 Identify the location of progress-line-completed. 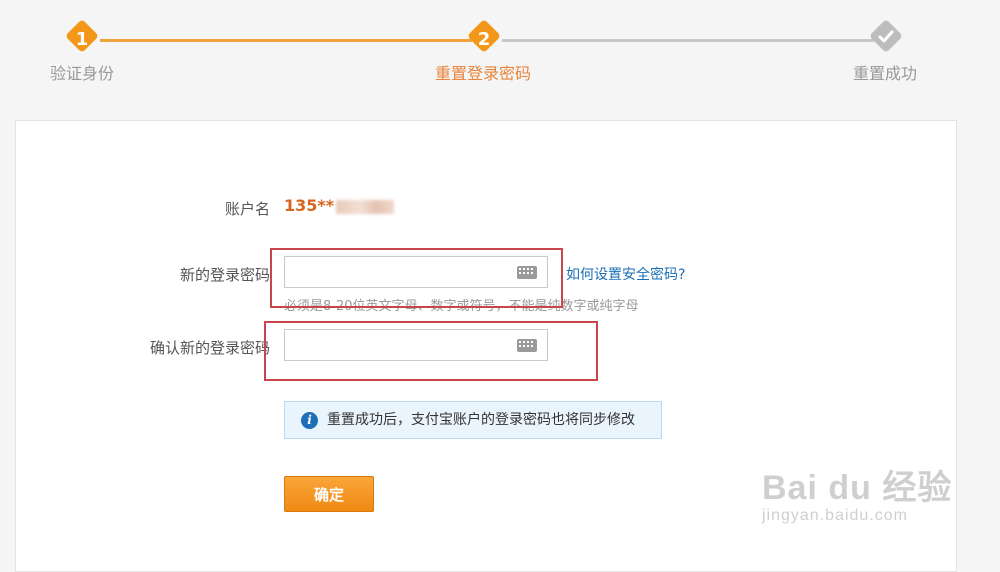
(286, 40).